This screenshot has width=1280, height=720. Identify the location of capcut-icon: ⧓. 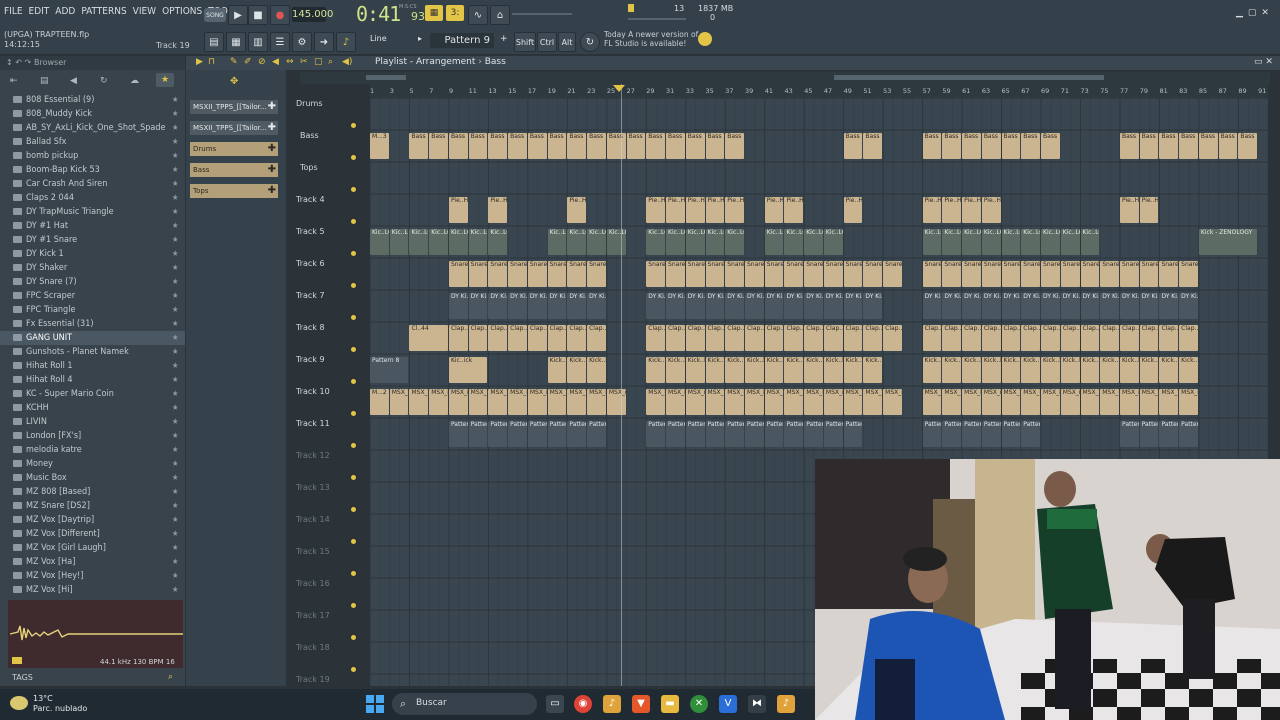
(757, 704).